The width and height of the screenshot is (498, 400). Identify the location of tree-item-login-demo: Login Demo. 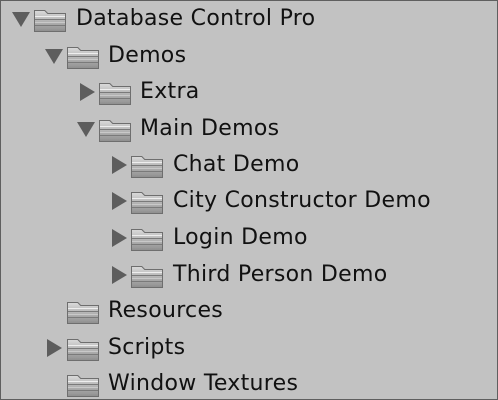
(249, 238).